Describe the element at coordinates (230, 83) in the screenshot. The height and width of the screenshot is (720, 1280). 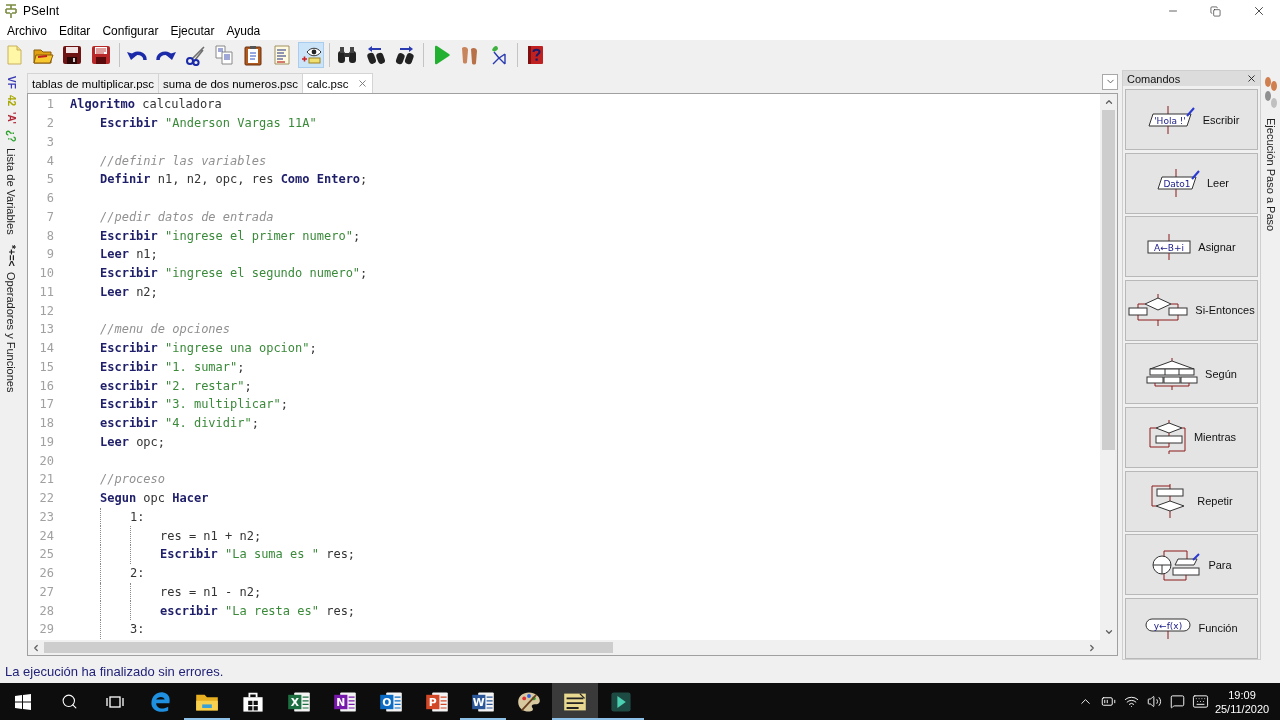
I see `file-tab: suma de dos numeros.psc` at that location.